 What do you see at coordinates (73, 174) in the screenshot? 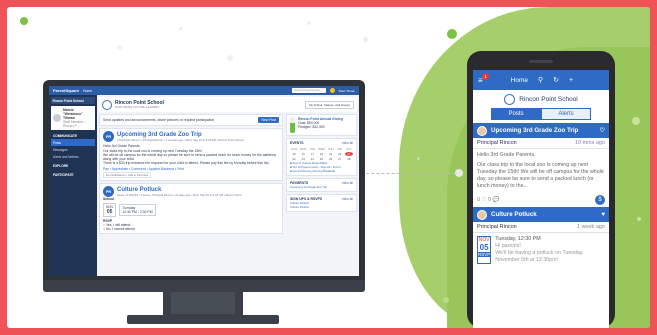
I see `sidebar-section-participate: PARTICIPATE` at bounding box center [73, 174].